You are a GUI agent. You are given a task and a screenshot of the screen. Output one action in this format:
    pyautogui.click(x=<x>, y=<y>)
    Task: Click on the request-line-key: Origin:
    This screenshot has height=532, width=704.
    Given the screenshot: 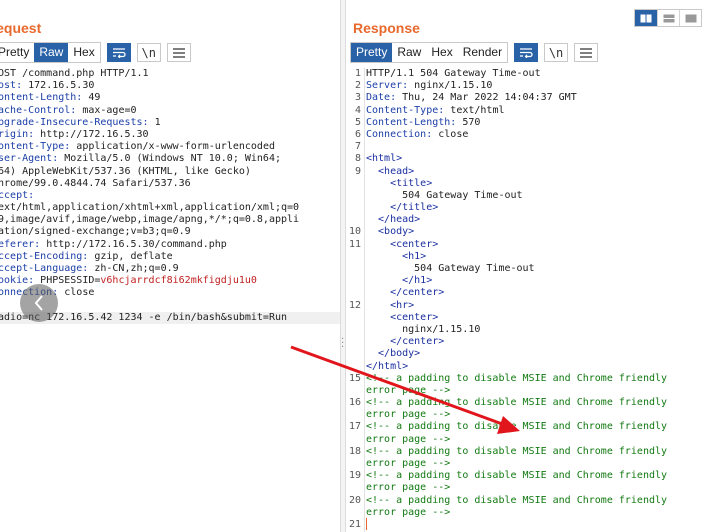 What is the action you would take?
    pyautogui.click(x=17, y=134)
    